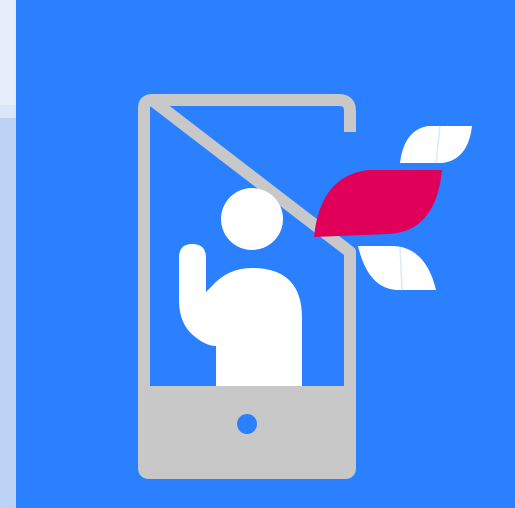  I want to click on person-head, so click(252, 219).